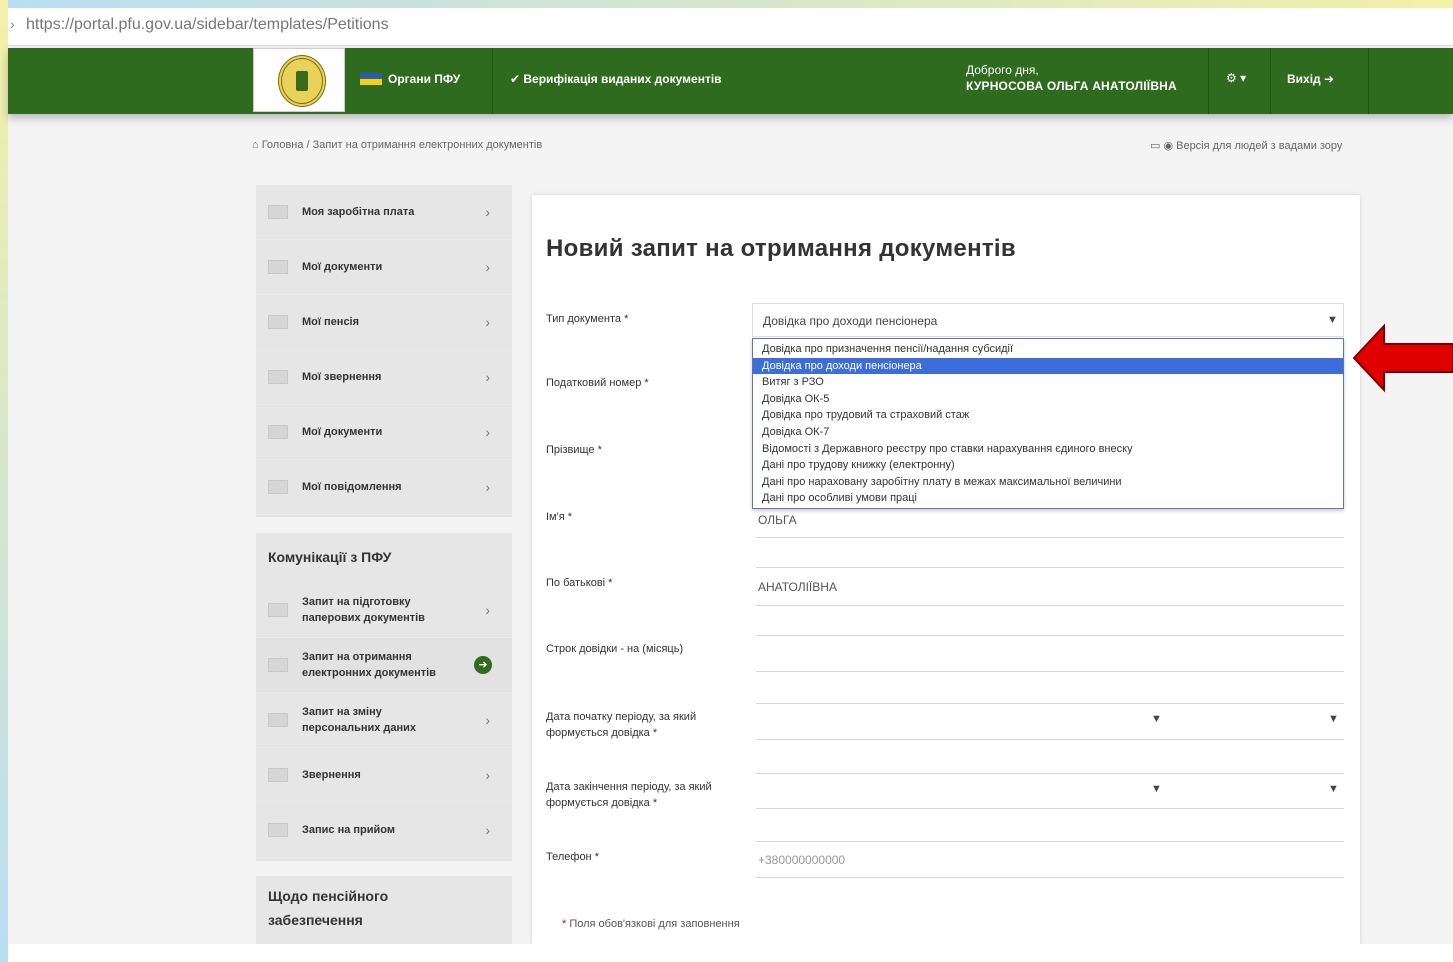 The width and height of the screenshot is (1453, 962). I want to click on user-greeting: Доброго дня, КУРНОСОВА ОЛЬГА АНАТОЛІЇВНА, so click(1071, 78).